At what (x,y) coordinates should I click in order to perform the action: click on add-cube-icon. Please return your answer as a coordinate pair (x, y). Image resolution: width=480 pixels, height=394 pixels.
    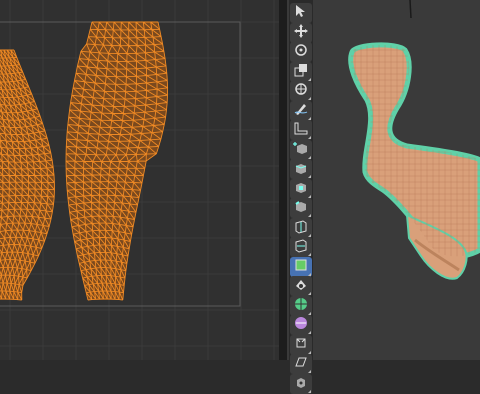
    Looking at the image, I should click on (301, 150).